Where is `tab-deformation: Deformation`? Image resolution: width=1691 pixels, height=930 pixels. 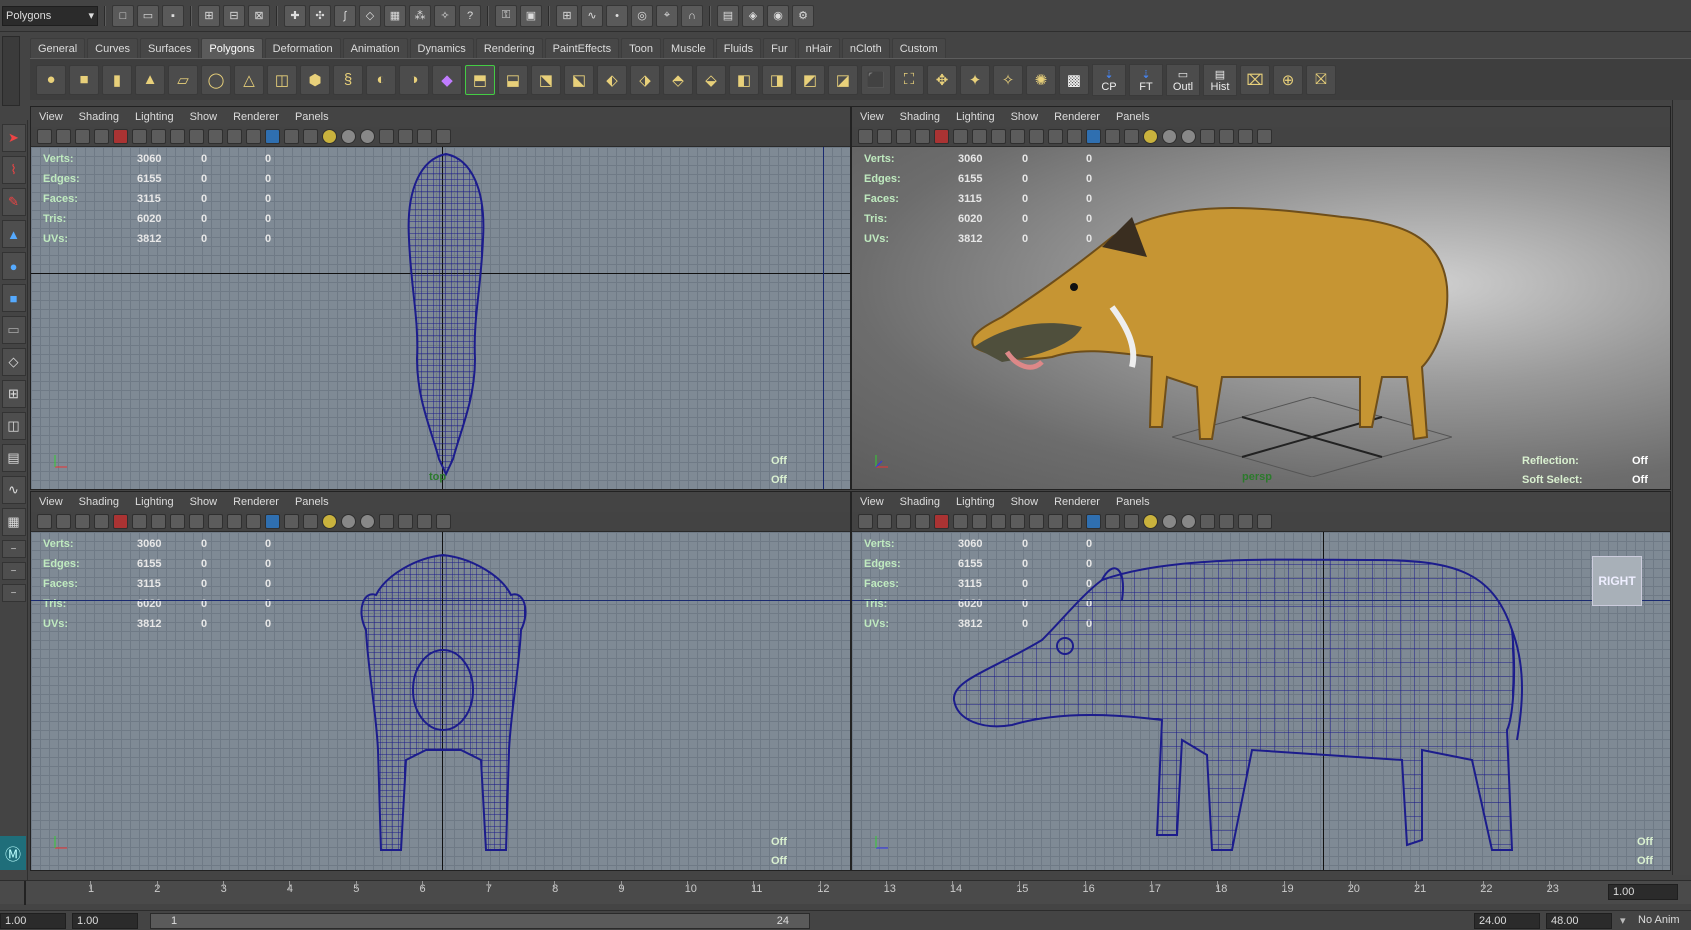 tab-deformation: Deformation is located at coordinates (302, 48).